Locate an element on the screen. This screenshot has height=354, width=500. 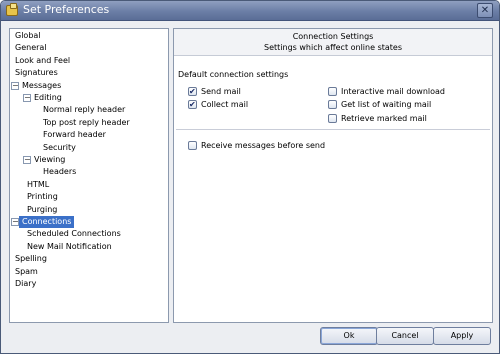
tree-item-purging: Purging is located at coordinates (89, 210).